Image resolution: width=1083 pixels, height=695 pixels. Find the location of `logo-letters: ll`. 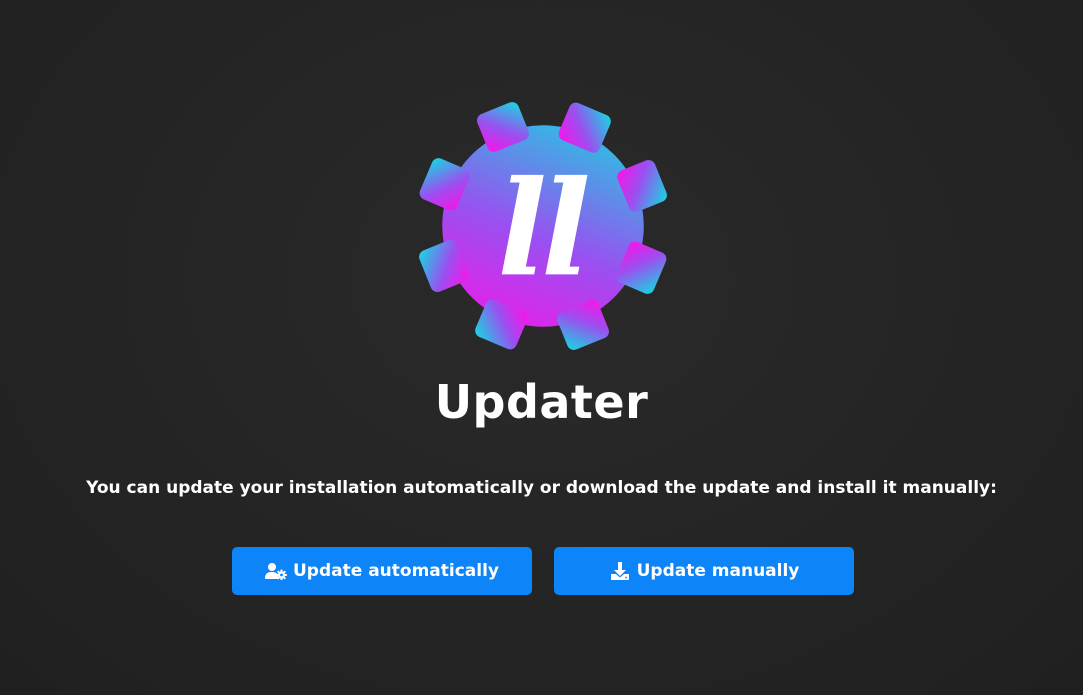

logo-letters: ll is located at coordinates (542, 228).